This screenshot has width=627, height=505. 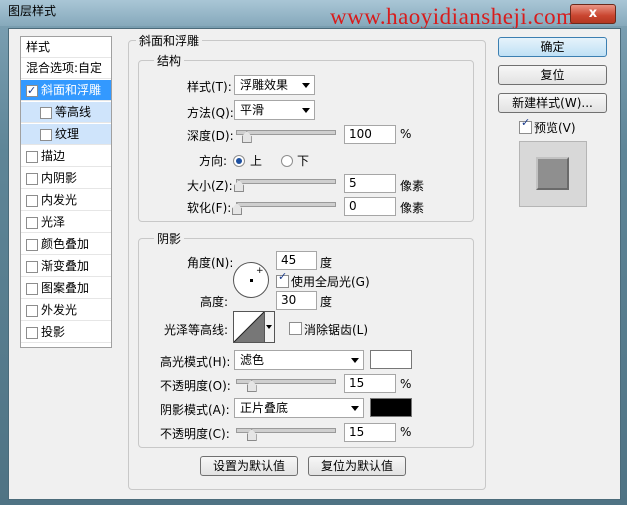 I want to click on gloss-contour-preview, so click(x=249, y=327).